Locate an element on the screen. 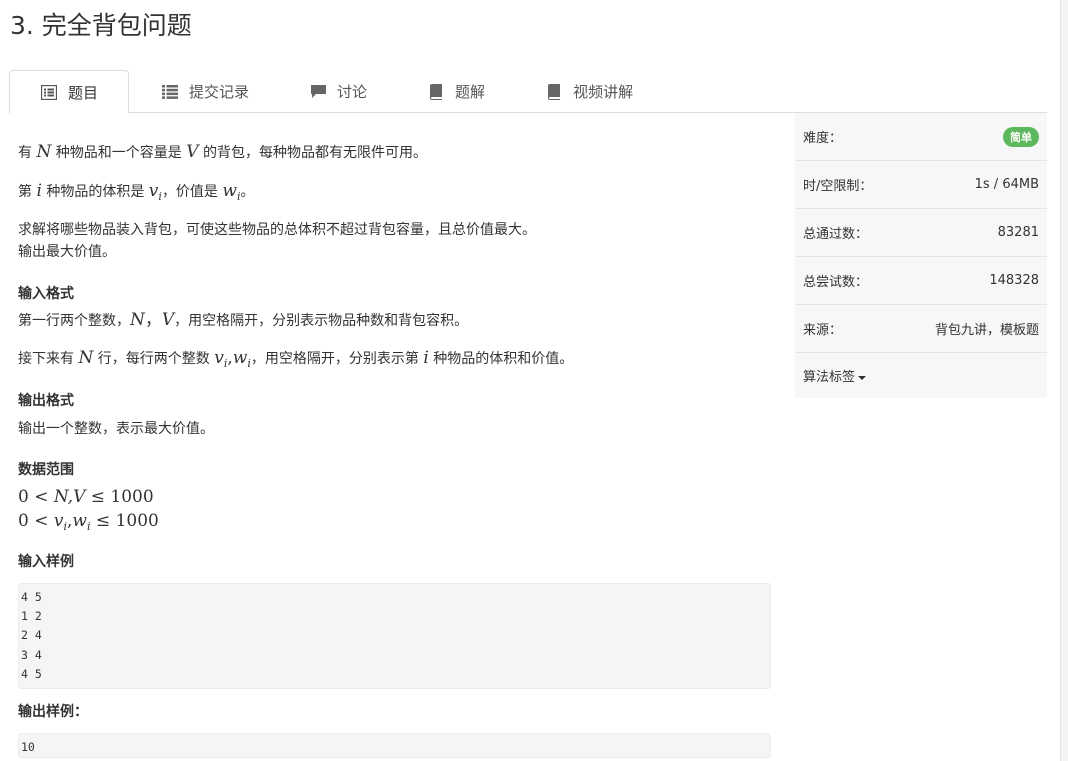  list-icon is located at coordinates (170, 91).